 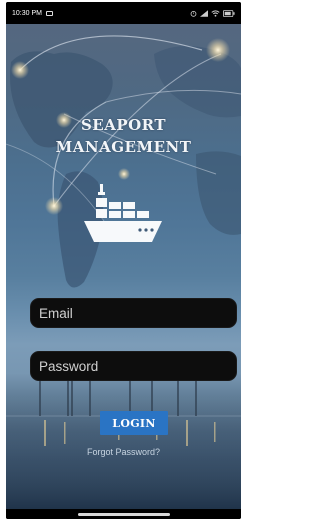 What do you see at coordinates (123, 125) in the screenshot?
I see `app-title-line1: SEAPORT` at bounding box center [123, 125].